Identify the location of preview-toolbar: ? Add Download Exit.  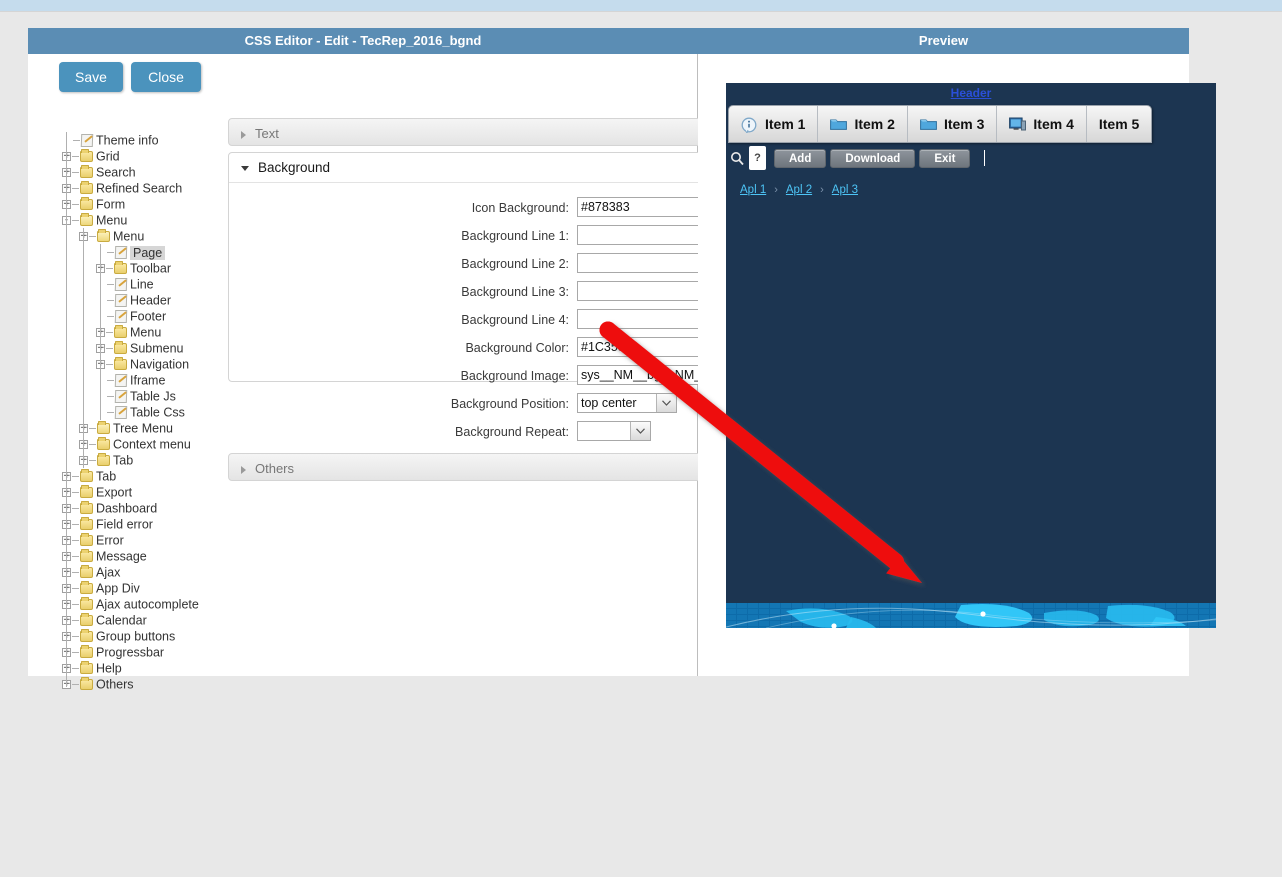
(971, 158).